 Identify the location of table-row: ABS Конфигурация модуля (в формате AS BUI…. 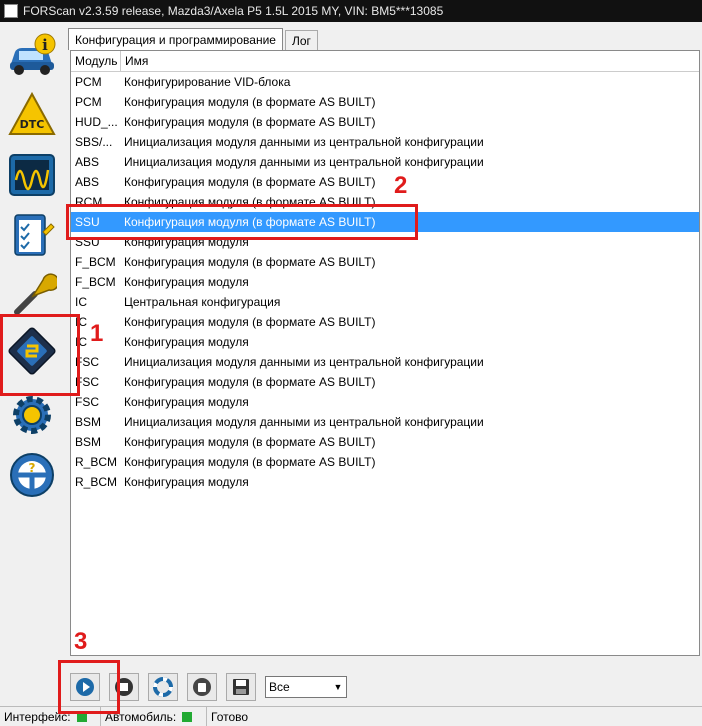
(385, 182).